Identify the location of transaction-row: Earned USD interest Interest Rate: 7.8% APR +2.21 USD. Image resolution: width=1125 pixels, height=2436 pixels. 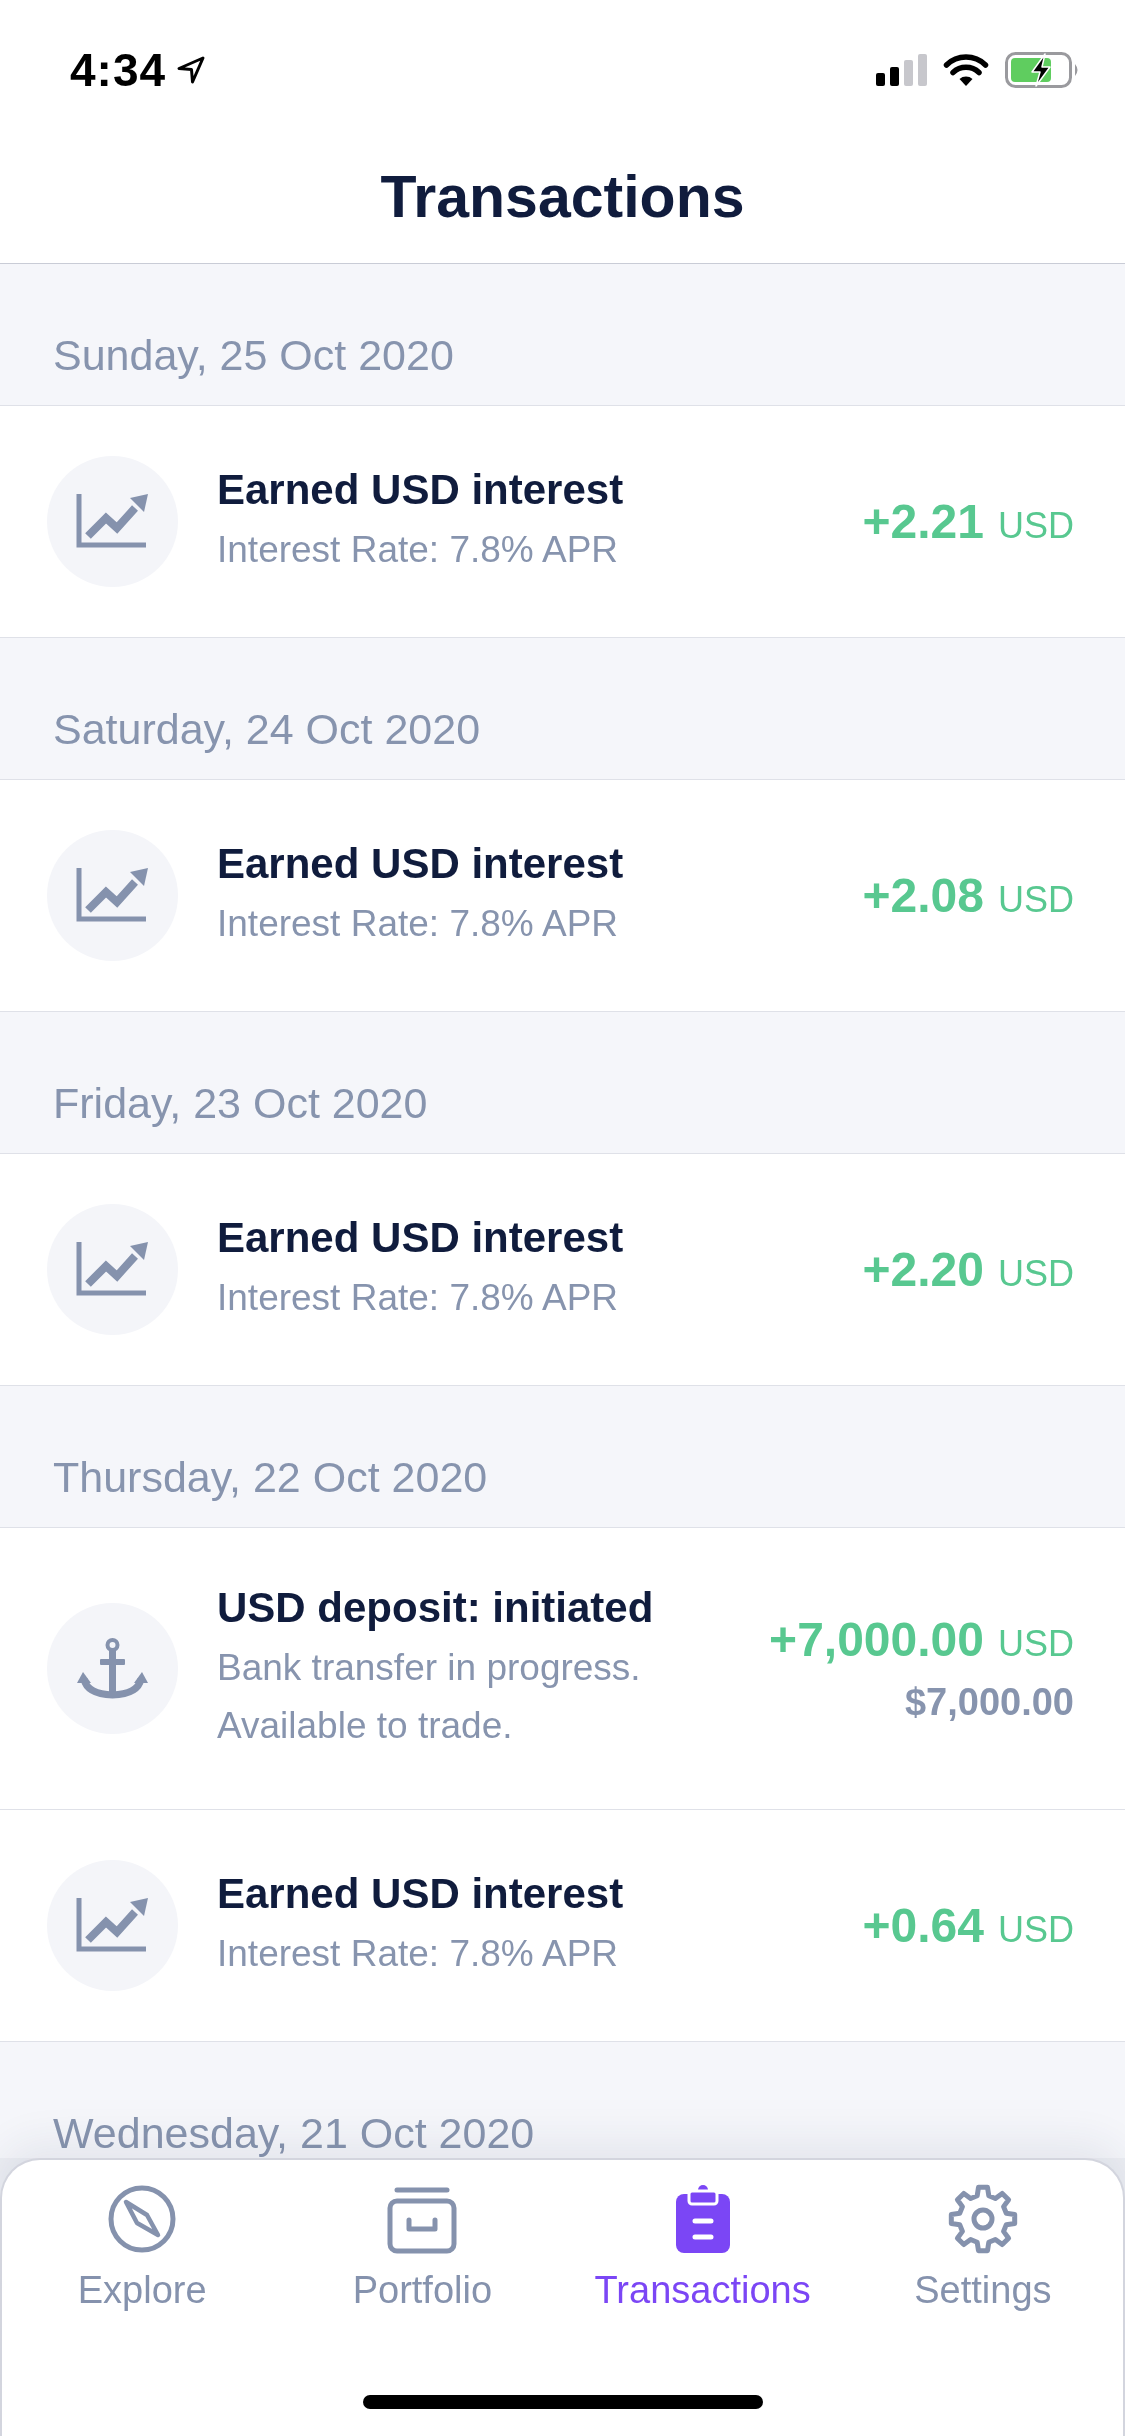
(562, 522).